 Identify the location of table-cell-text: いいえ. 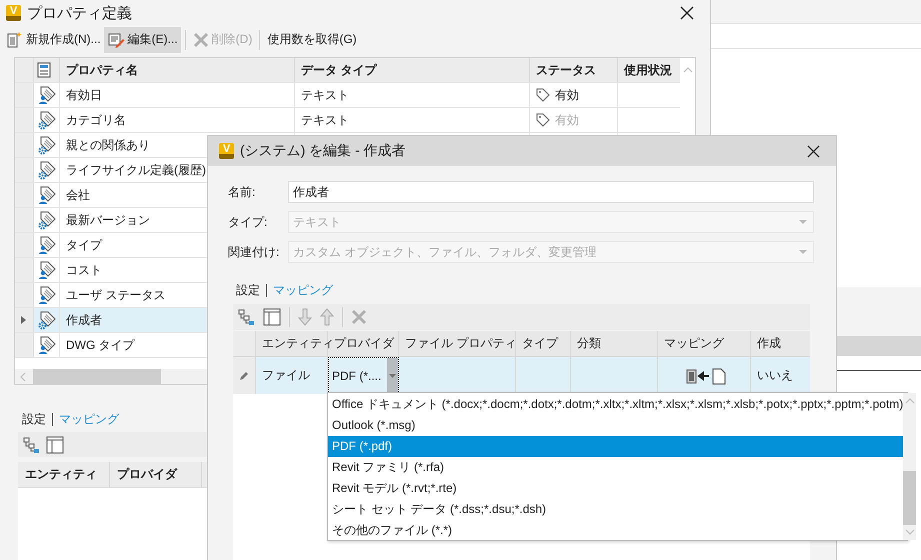
(775, 375).